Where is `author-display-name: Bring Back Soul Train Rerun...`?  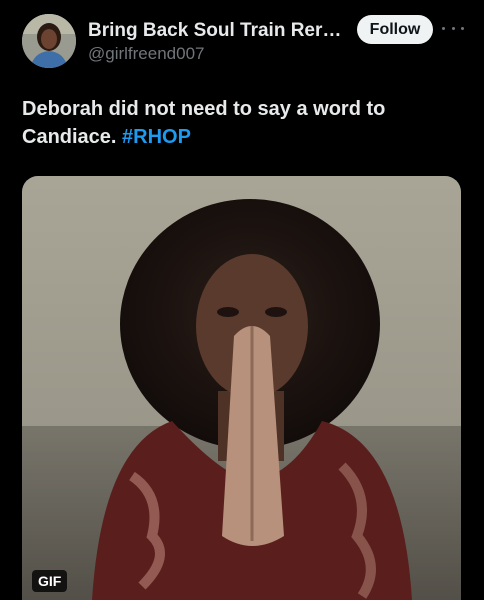
author-display-name: Bring Back Soul Train Rerun... is located at coordinates (219, 31).